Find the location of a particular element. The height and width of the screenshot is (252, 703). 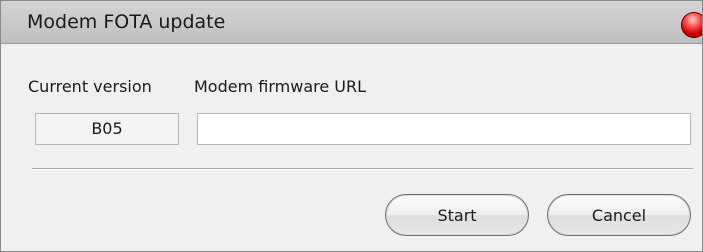

start-button: Start is located at coordinates (457, 215).